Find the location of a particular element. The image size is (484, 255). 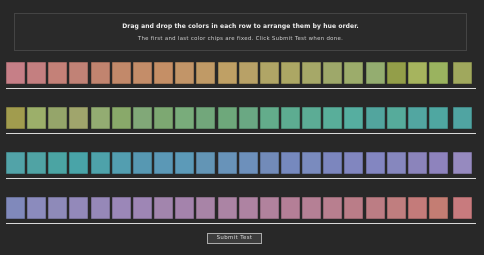

submit-test-button: Submit Test is located at coordinates (234, 238).